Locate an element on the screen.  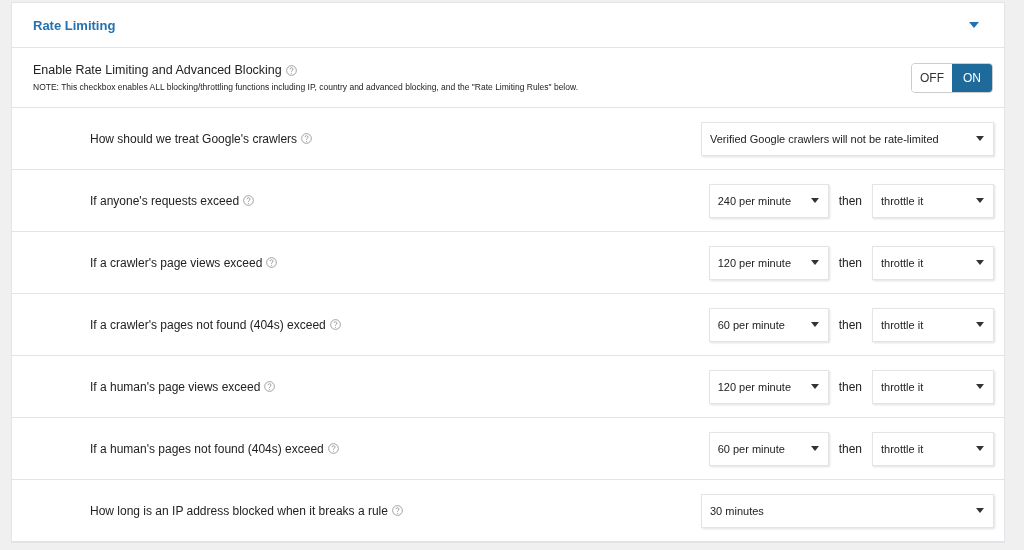
setting-label: Enable Rate Limiting and Advanced Blocking is located at coordinates (157, 70).